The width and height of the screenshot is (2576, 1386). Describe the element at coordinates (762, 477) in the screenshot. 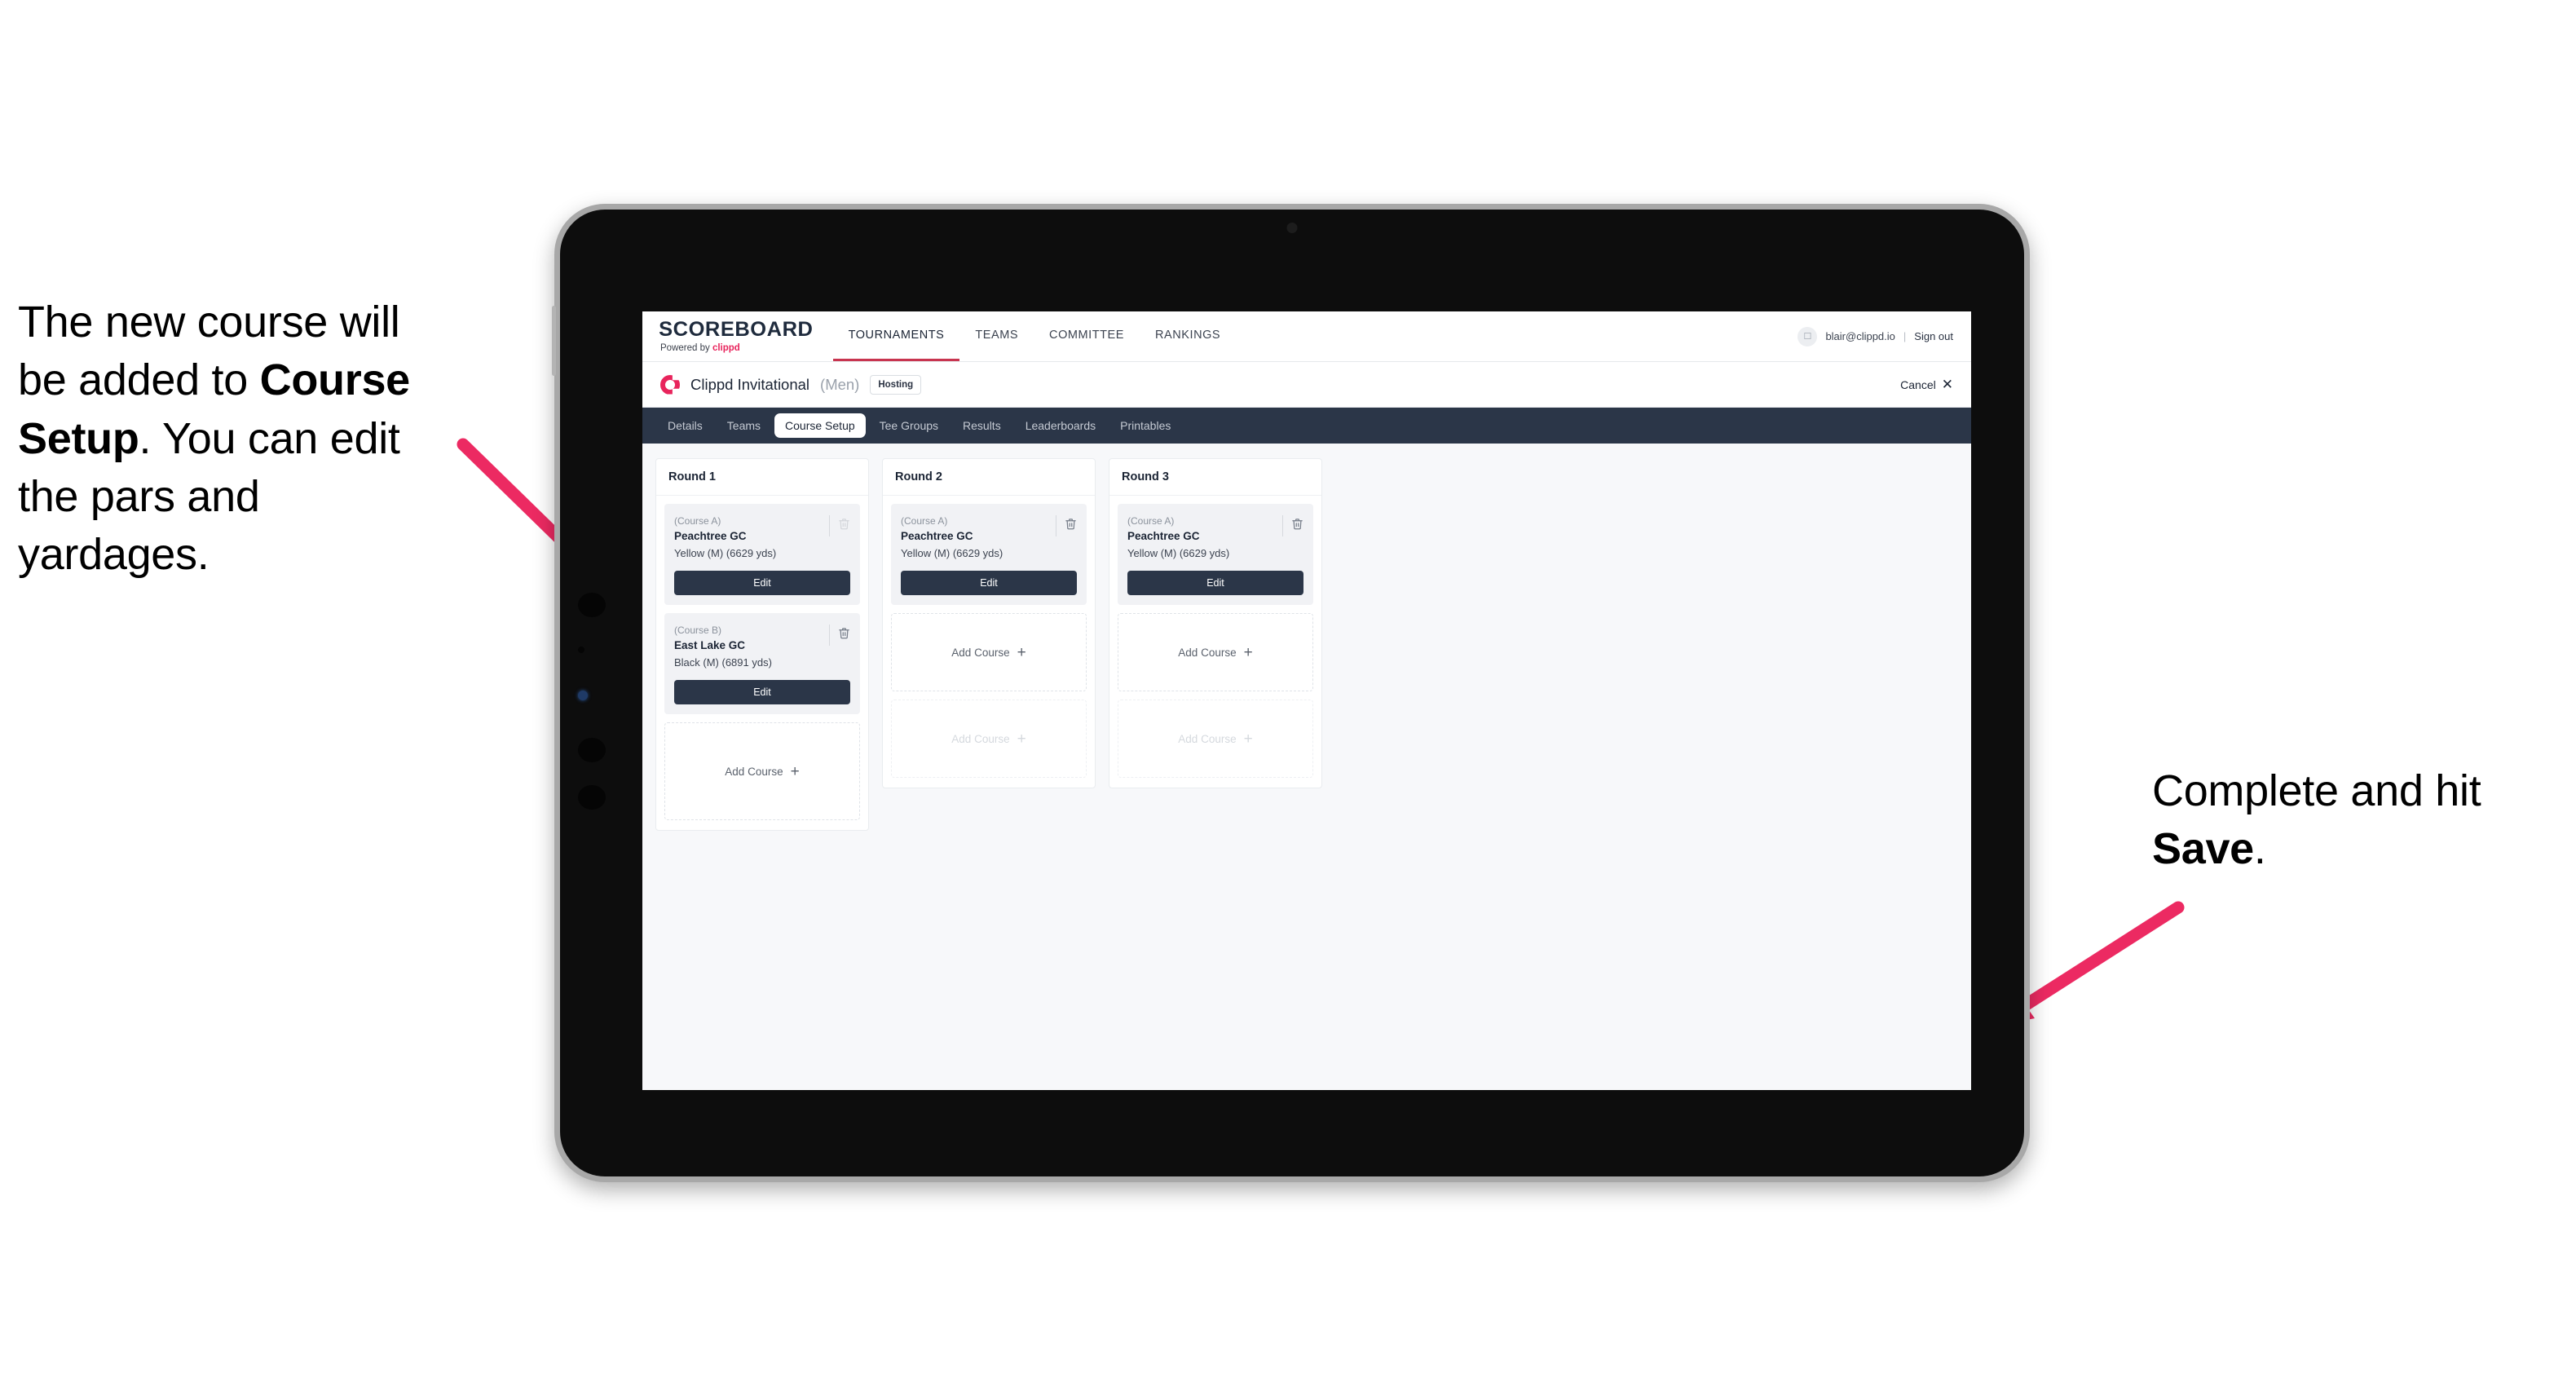

I see `round-title: Round 1` at that location.